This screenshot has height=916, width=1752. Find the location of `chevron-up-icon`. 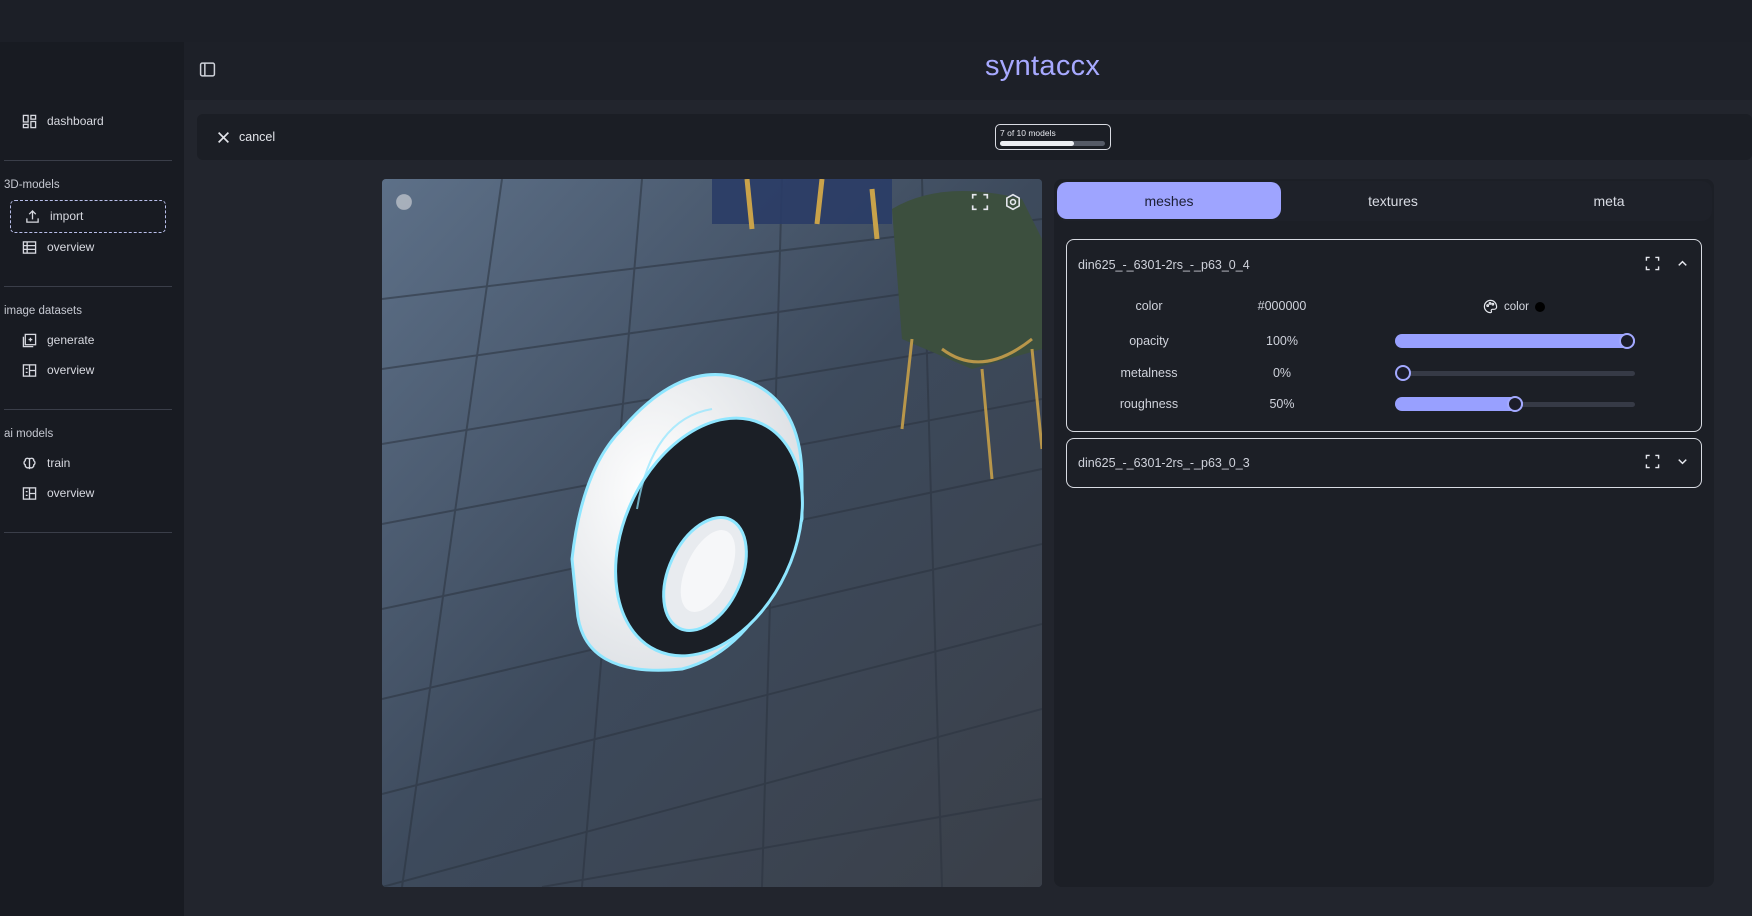

chevron-up-icon is located at coordinates (1682, 263).